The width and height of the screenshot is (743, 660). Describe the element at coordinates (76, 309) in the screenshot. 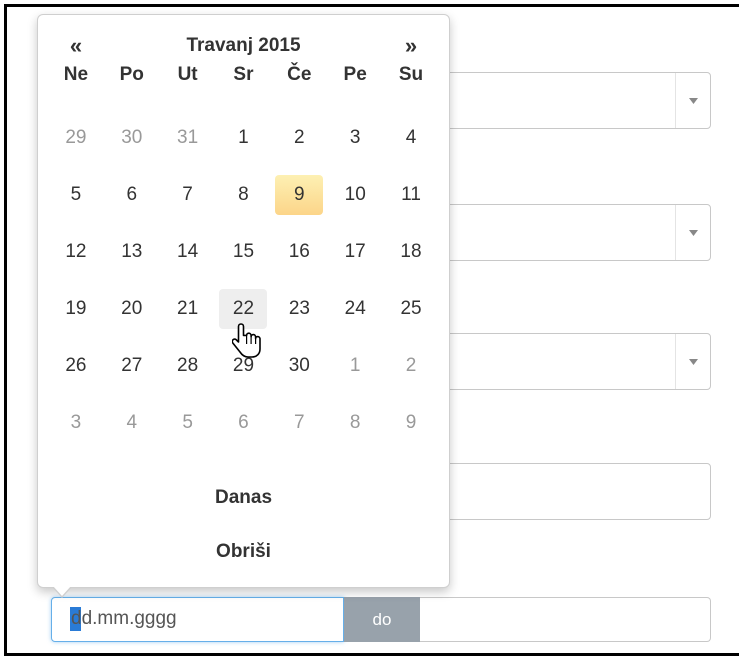

I see `day-cell: 19` at that location.